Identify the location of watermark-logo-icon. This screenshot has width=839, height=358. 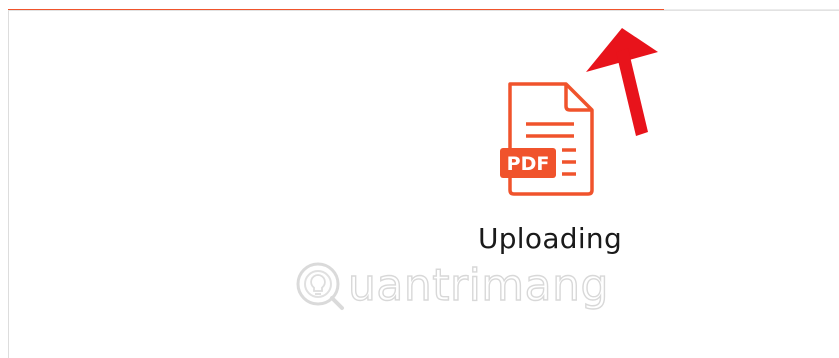
(320, 286).